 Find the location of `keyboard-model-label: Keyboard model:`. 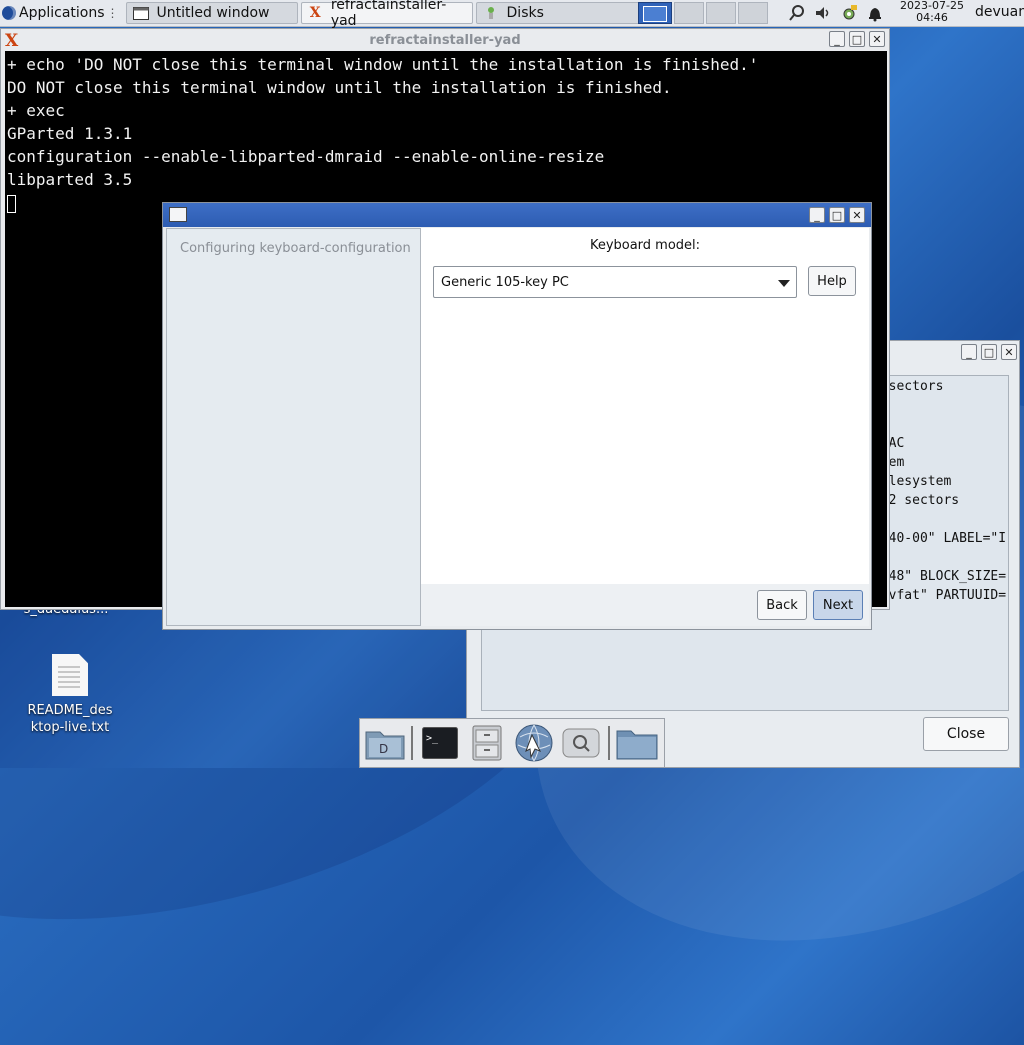

keyboard-model-label: Keyboard model: is located at coordinates (645, 245).